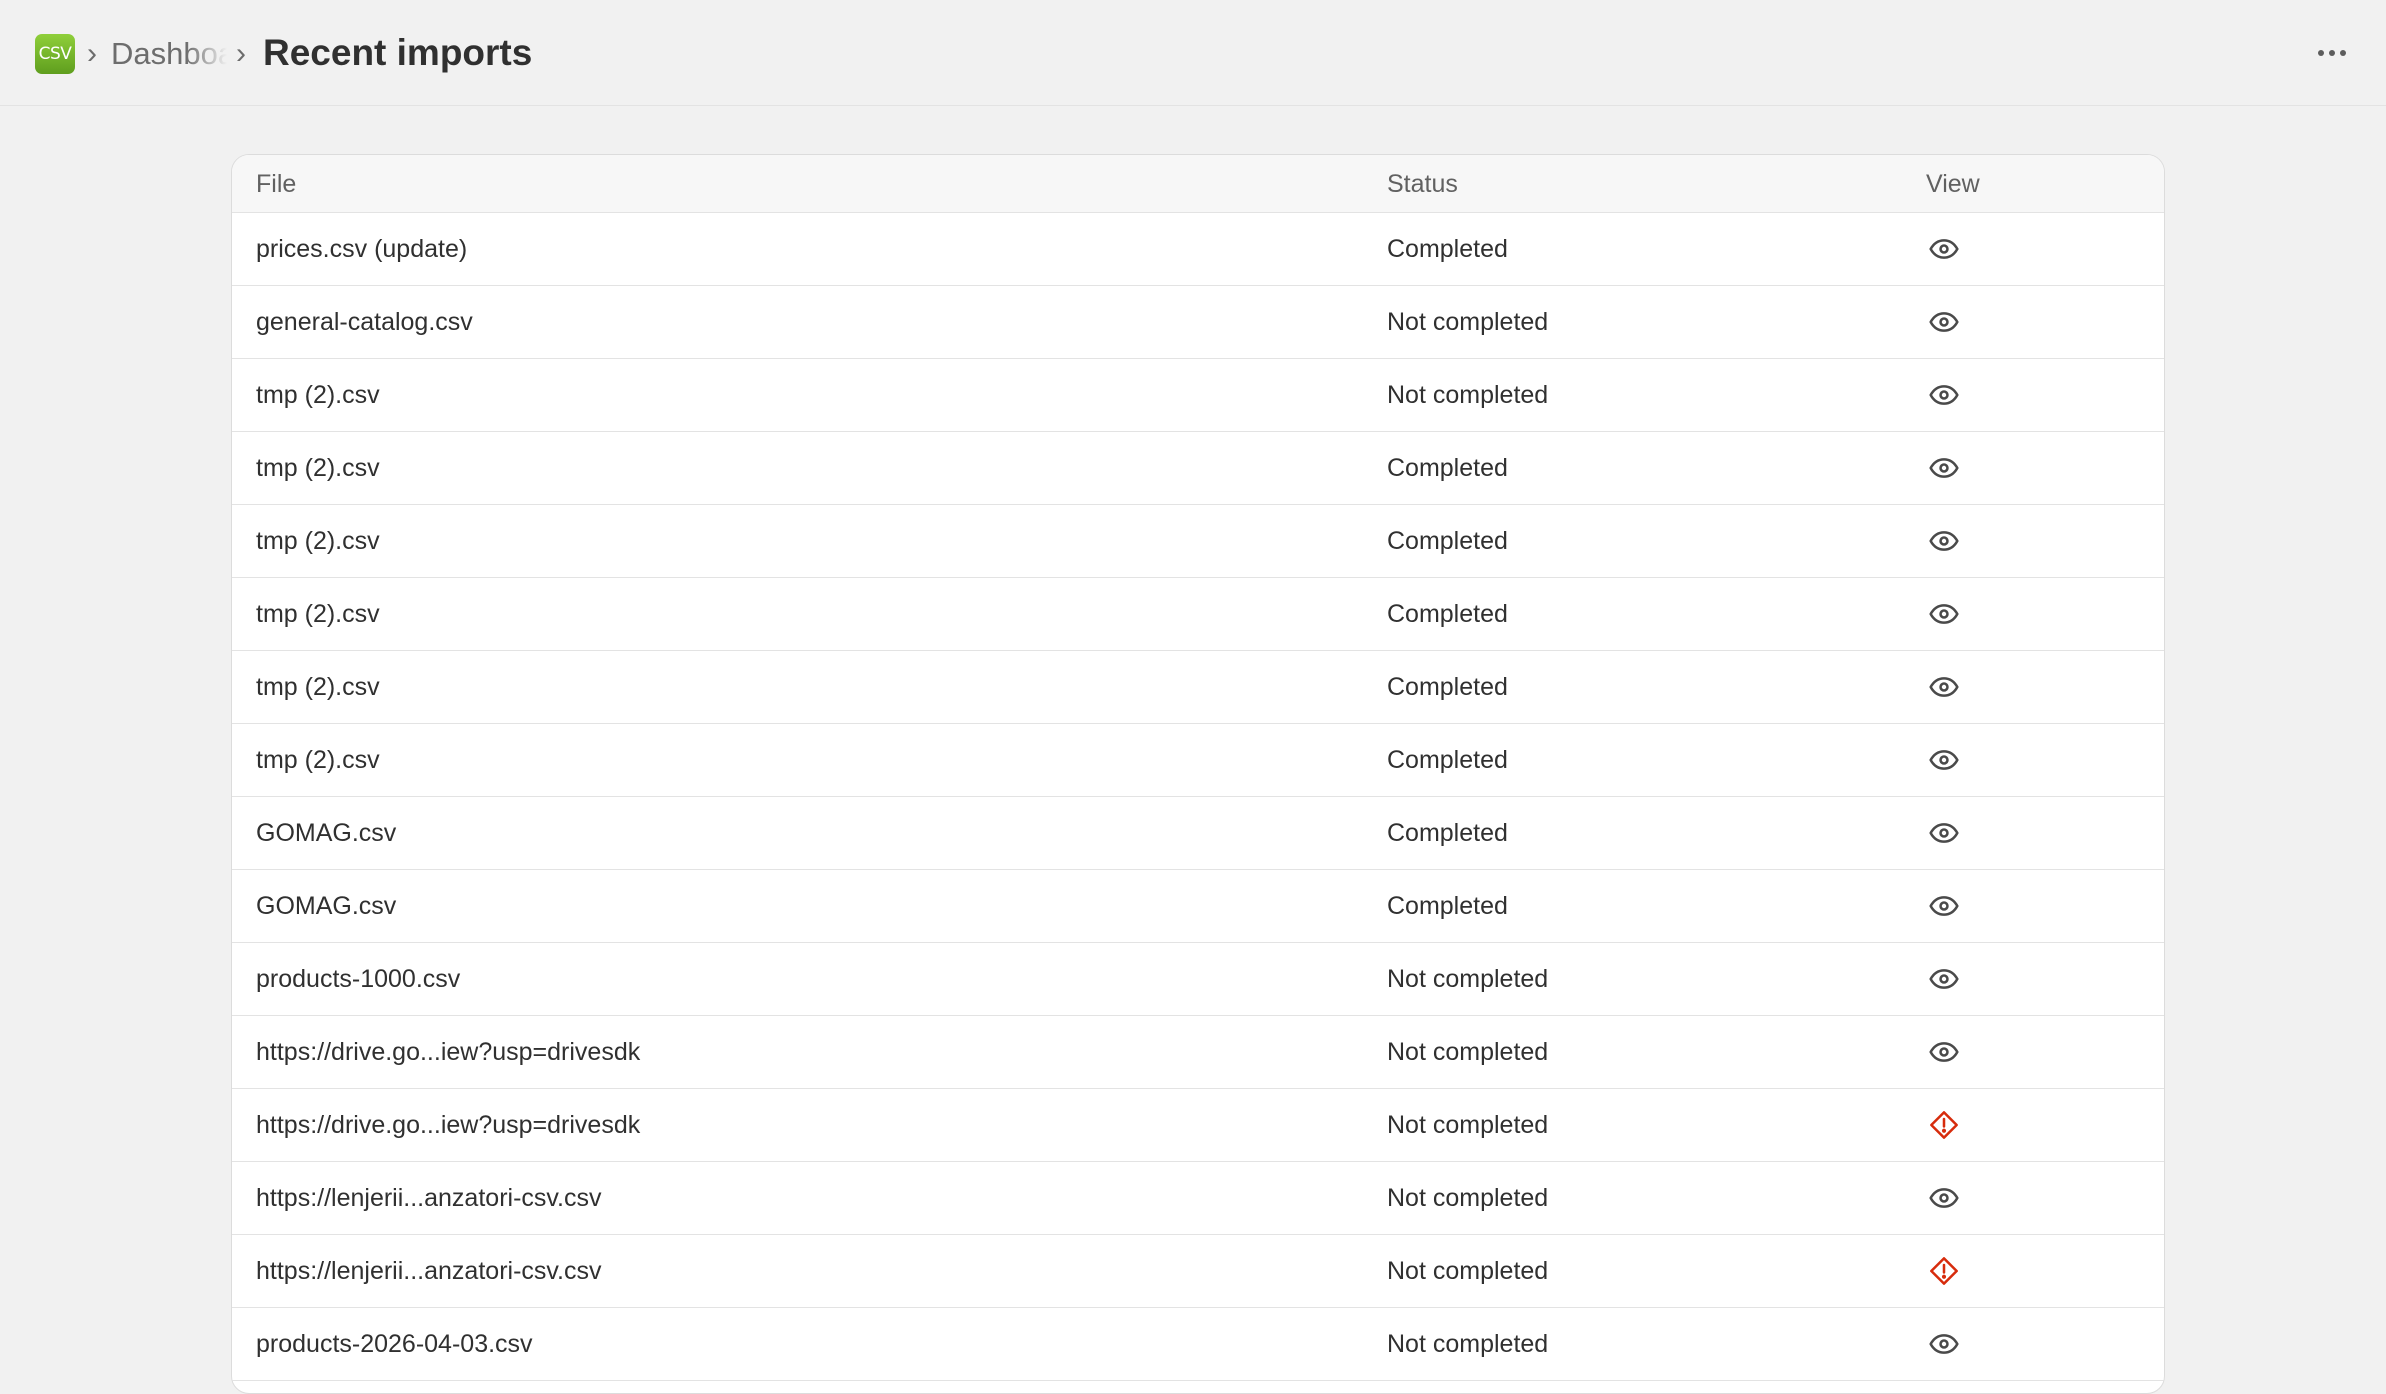  Describe the element at coordinates (1198, 184) in the screenshot. I see `table-header: File Status View` at that location.